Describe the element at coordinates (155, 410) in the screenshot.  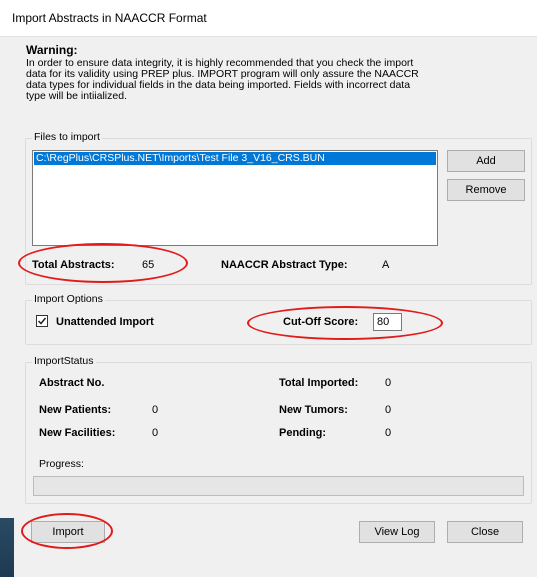
I see `new-patients-value: 0` at that location.